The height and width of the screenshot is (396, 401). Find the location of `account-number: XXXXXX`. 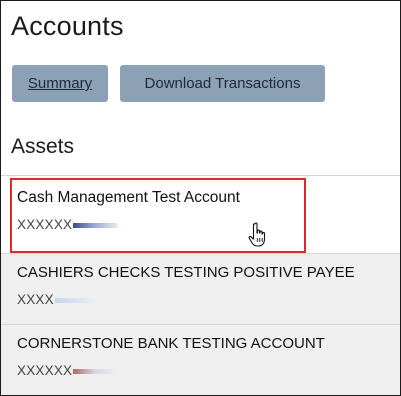

account-number: XXXXXX is located at coordinates (68, 370).